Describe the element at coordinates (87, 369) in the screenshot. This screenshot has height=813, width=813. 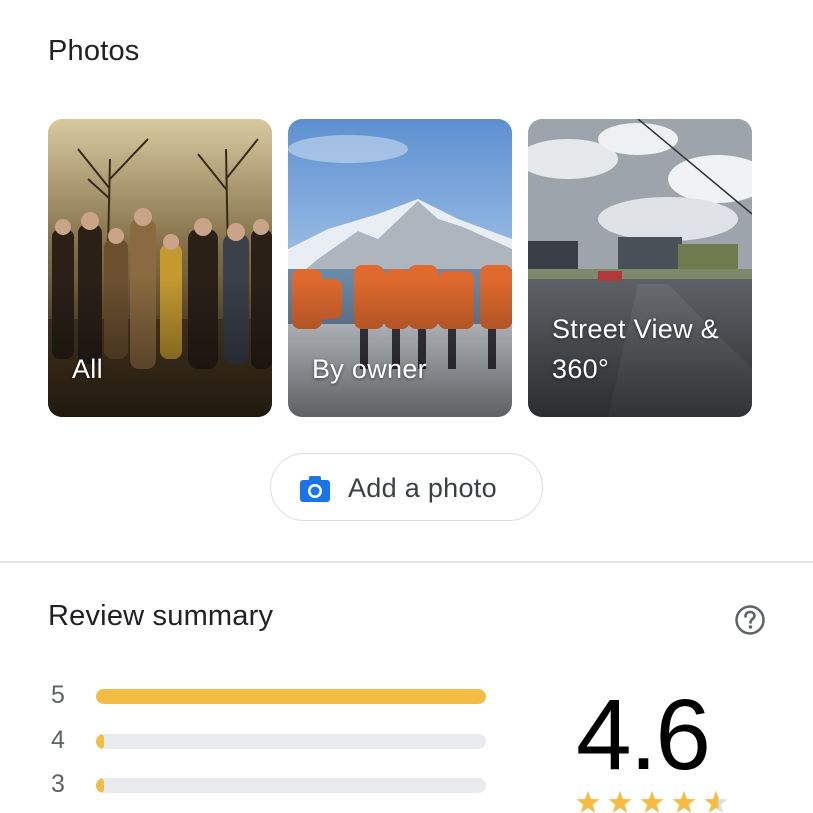
I see `photo-card-label: All` at that location.